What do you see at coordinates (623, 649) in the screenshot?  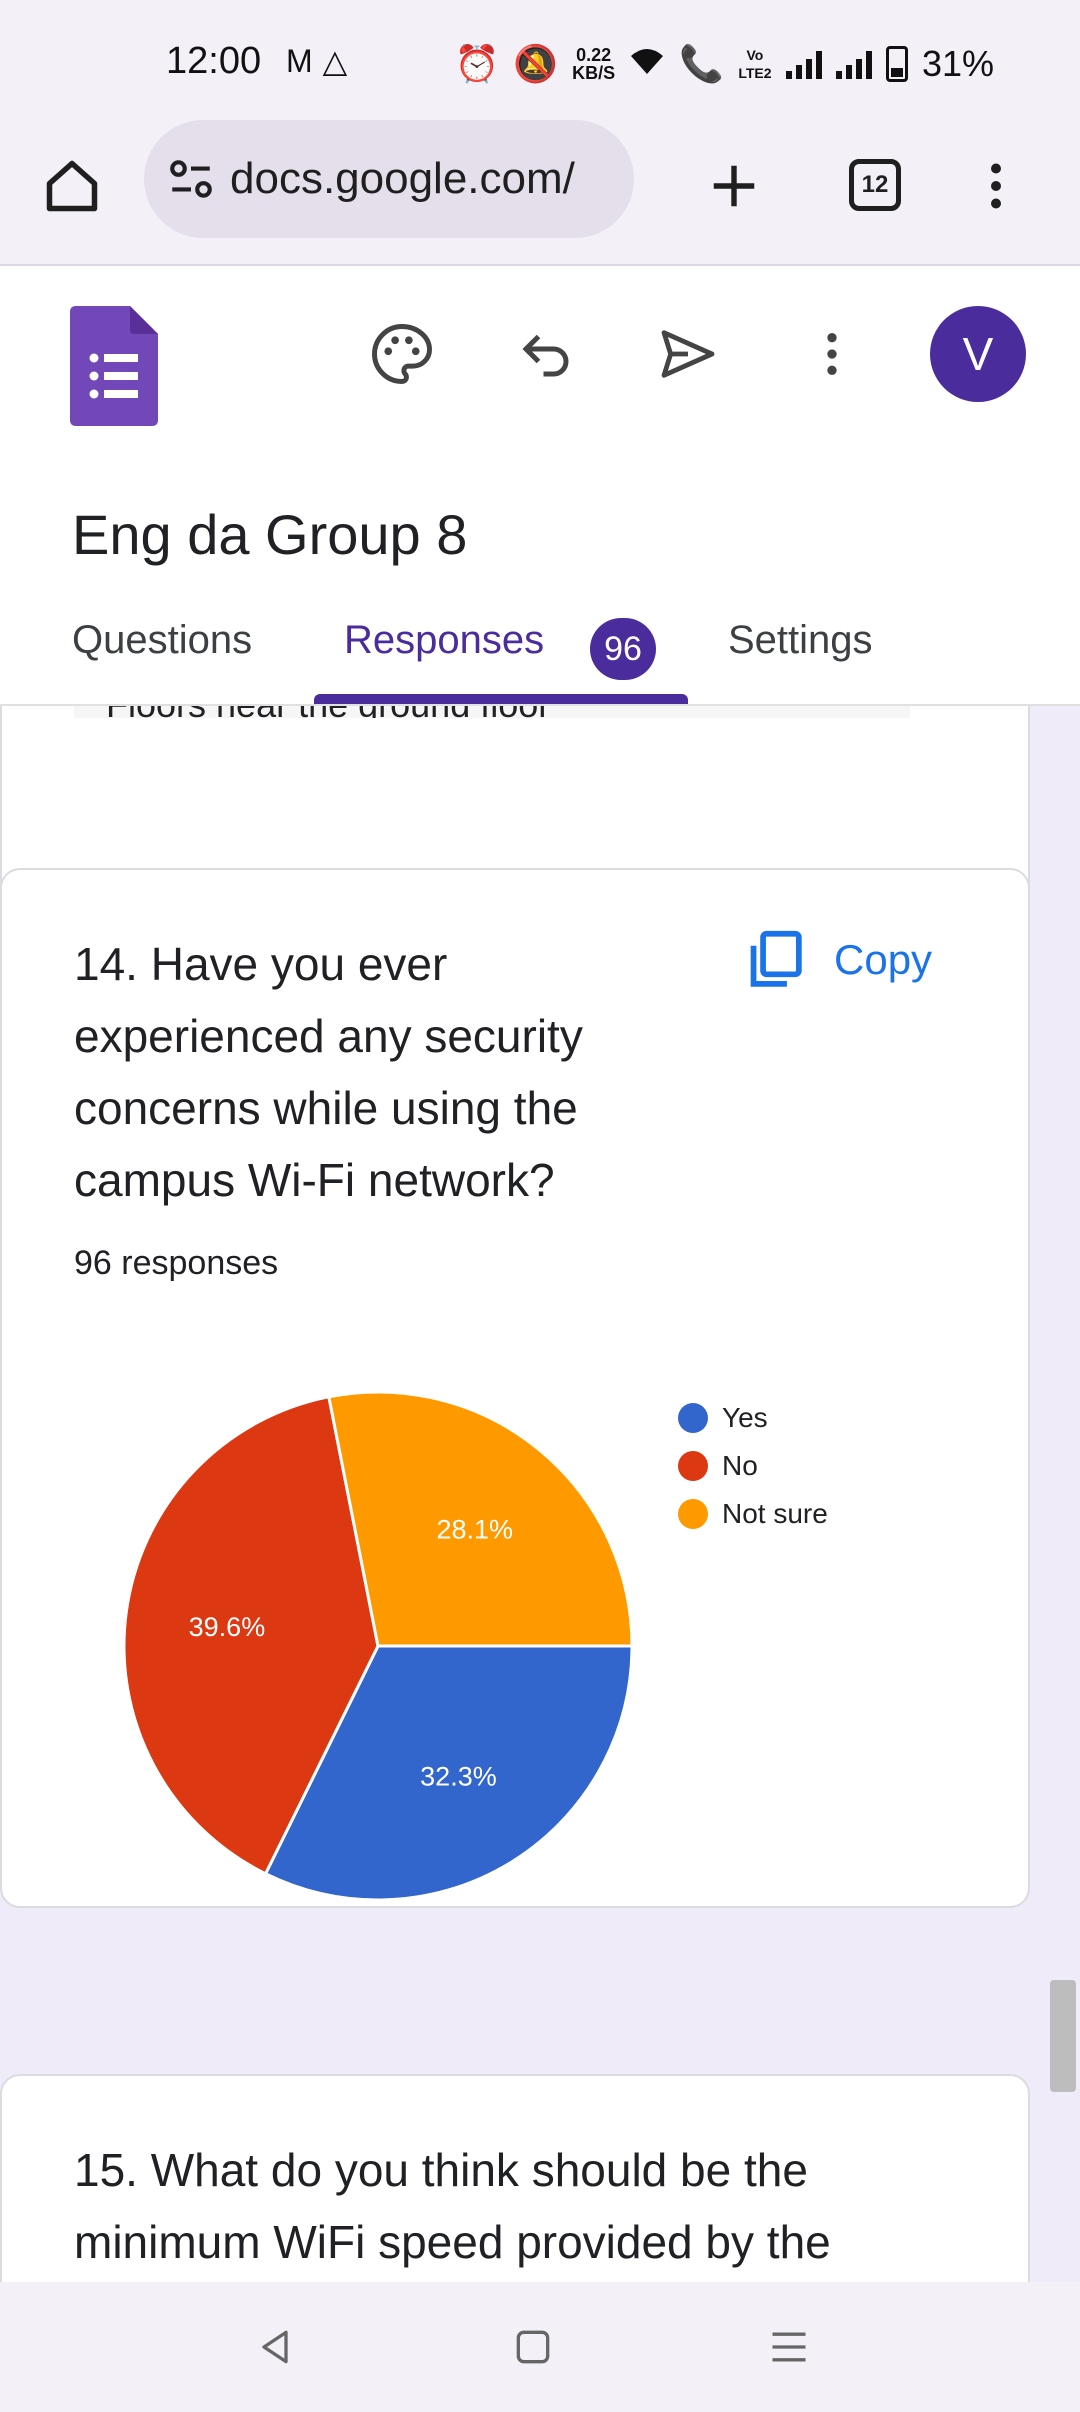 I see `responses-count-badge: 96` at bounding box center [623, 649].